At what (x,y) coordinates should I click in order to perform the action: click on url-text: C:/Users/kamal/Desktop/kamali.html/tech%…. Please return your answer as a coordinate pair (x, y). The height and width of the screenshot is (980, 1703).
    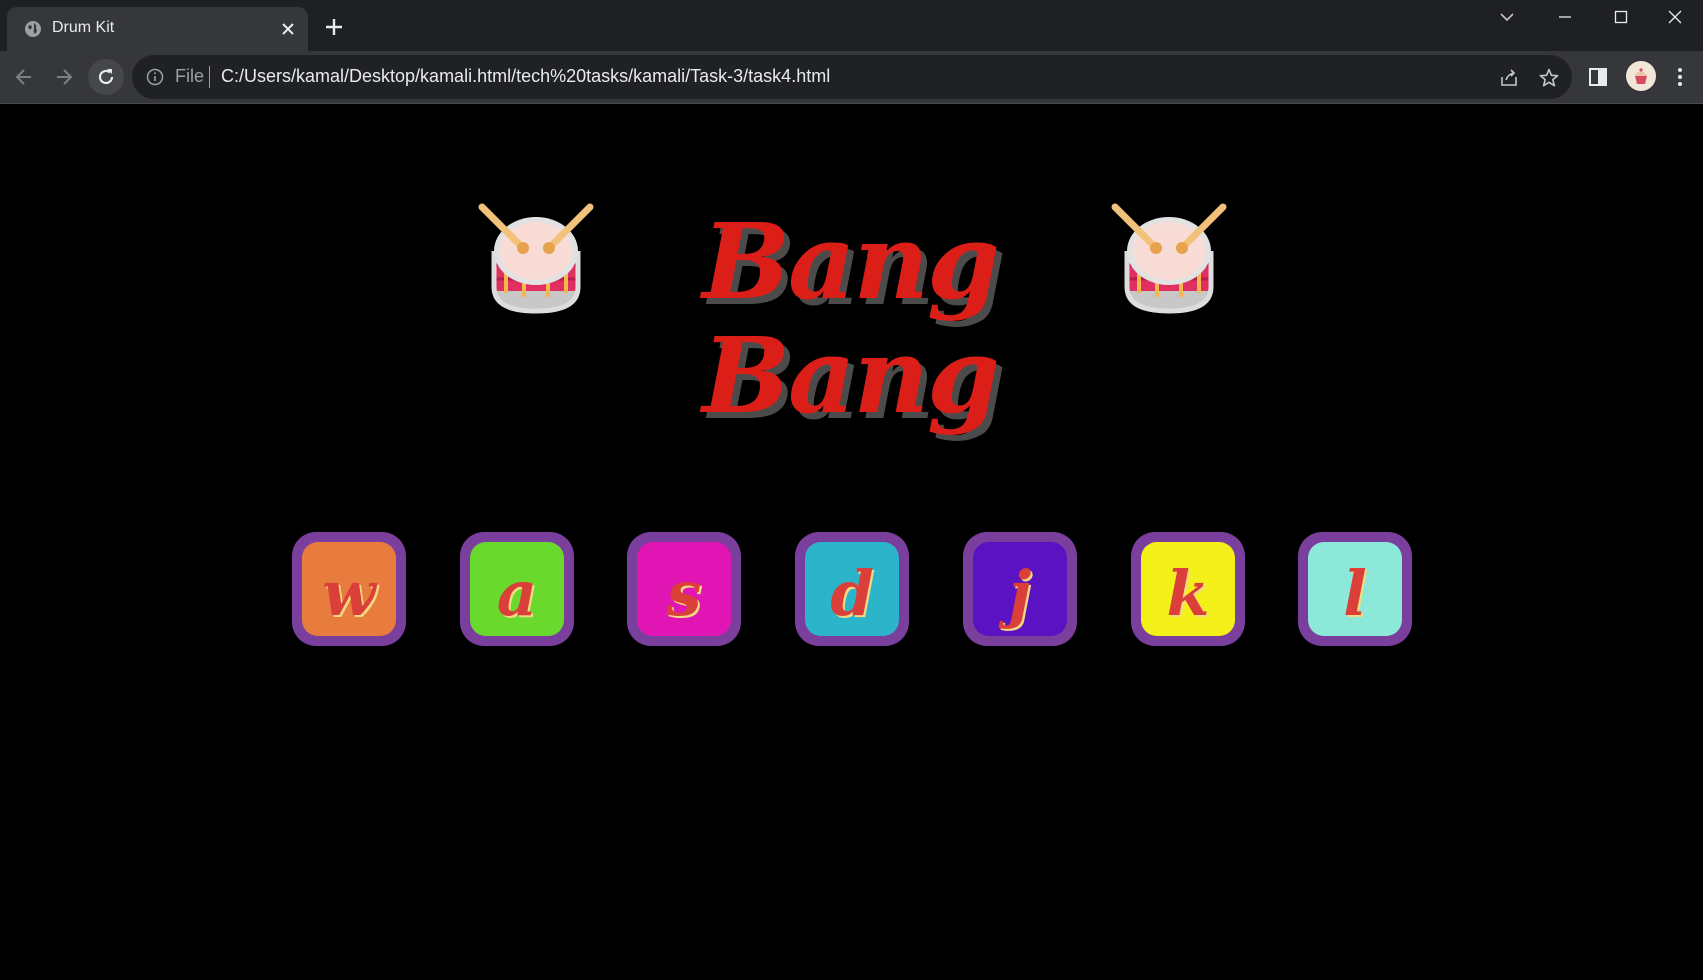
    Looking at the image, I should click on (525, 76).